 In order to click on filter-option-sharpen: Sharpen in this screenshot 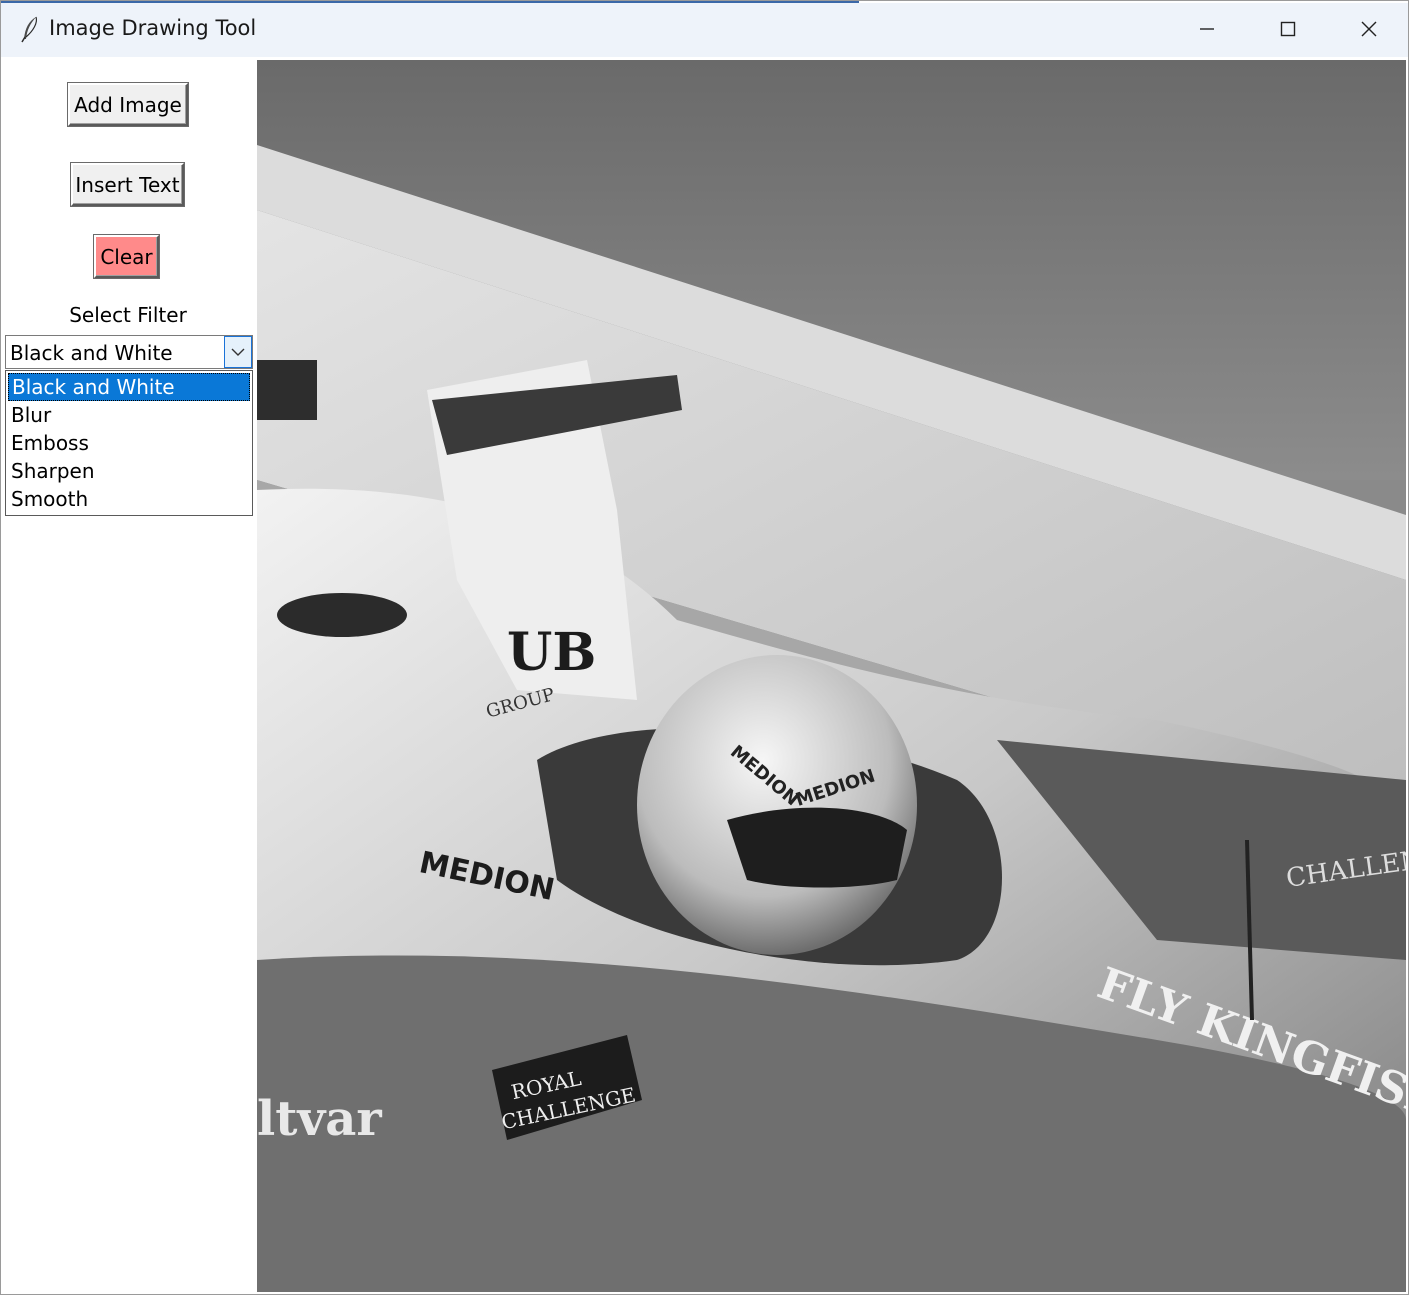, I will do `click(129, 471)`.